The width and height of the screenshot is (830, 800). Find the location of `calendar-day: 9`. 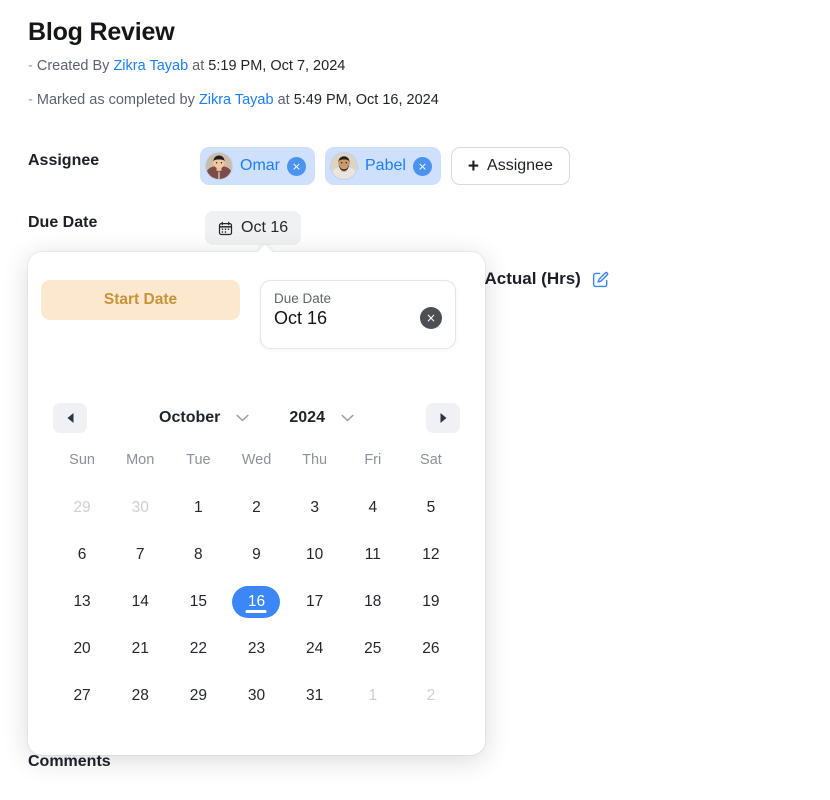

calendar-day: 9 is located at coordinates (256, 555).